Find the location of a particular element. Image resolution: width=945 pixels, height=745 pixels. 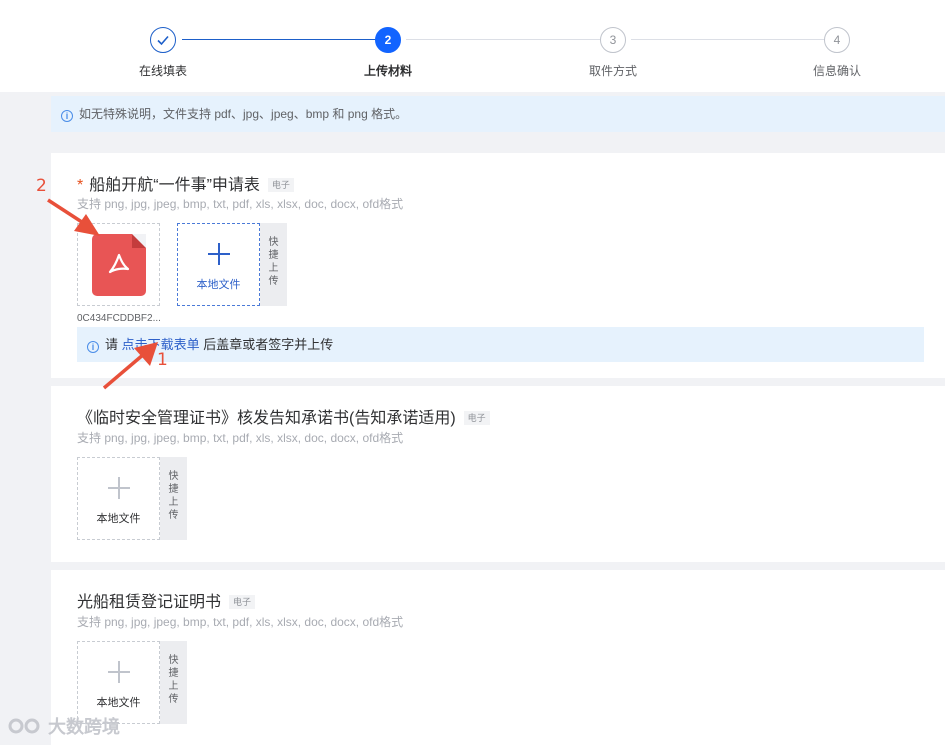

watermark: 大数跨境 is located at coordinates (63, 726).